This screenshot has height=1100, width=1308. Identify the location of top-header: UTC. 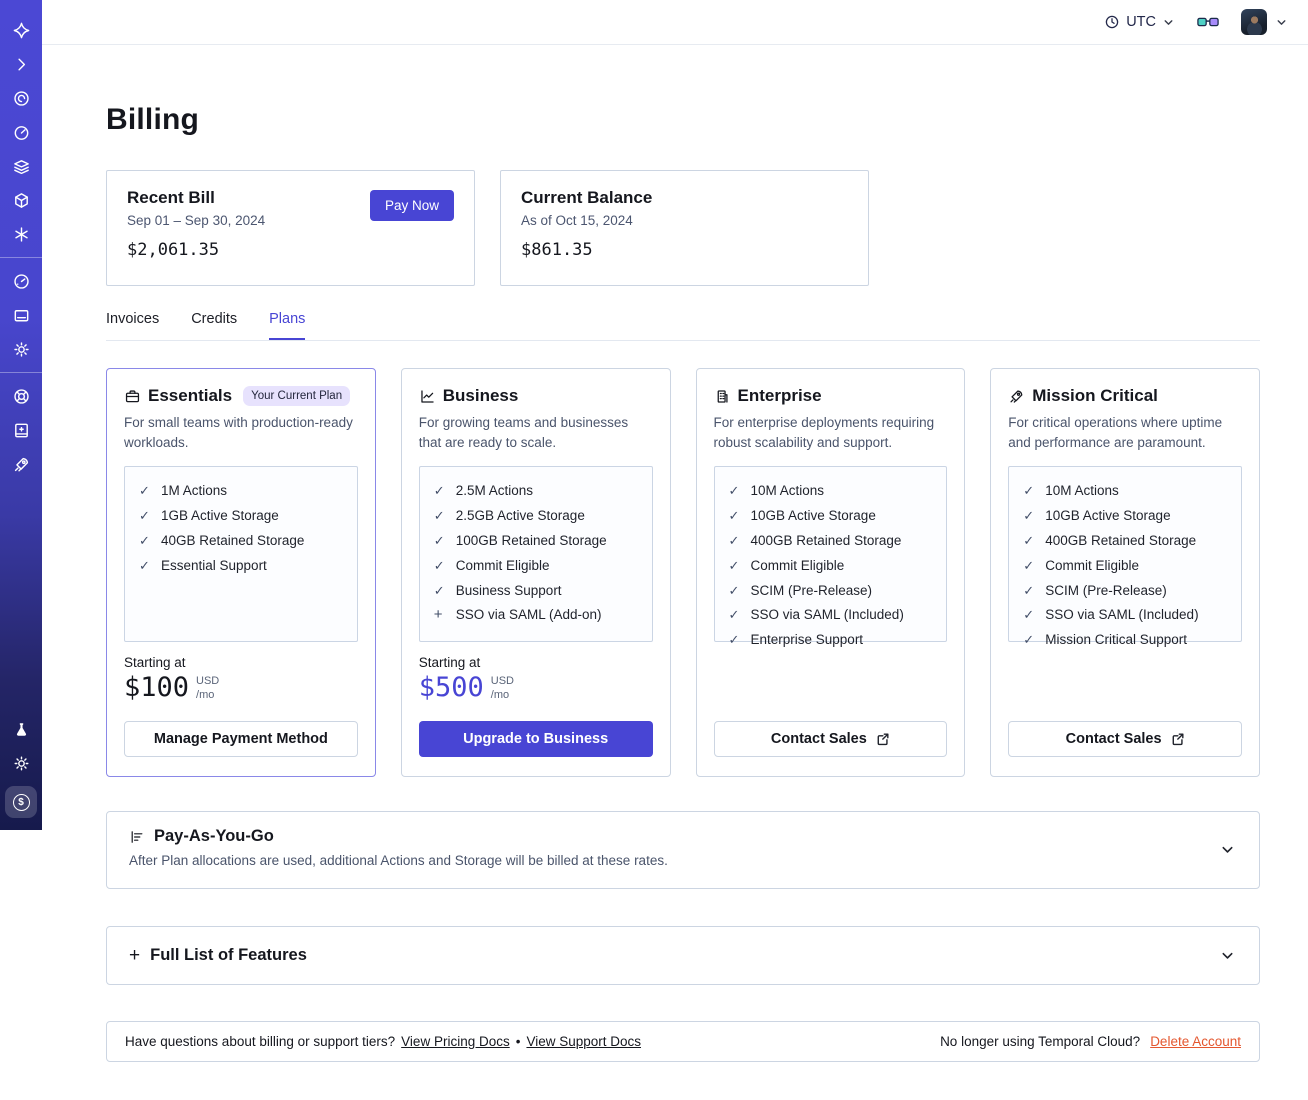
(675, 22).